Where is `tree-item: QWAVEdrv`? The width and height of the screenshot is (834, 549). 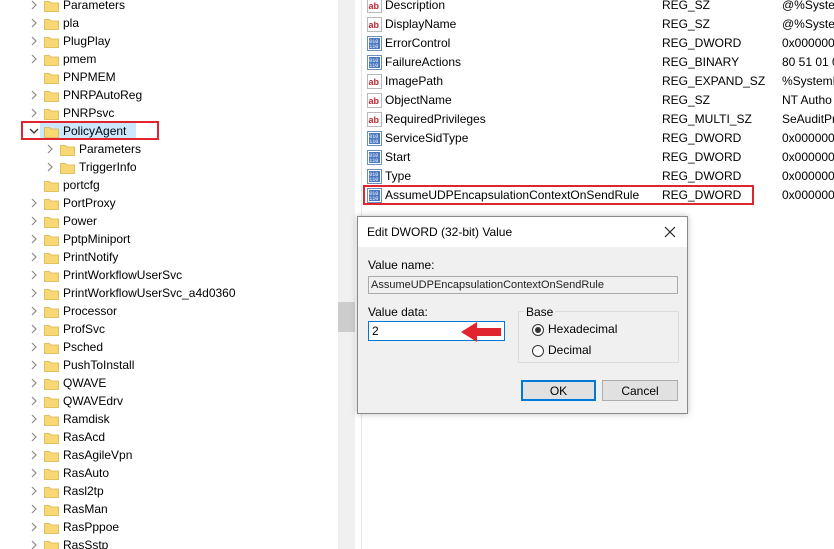
tree-item: QWAVEdrv is located at coordinates (169, 401).